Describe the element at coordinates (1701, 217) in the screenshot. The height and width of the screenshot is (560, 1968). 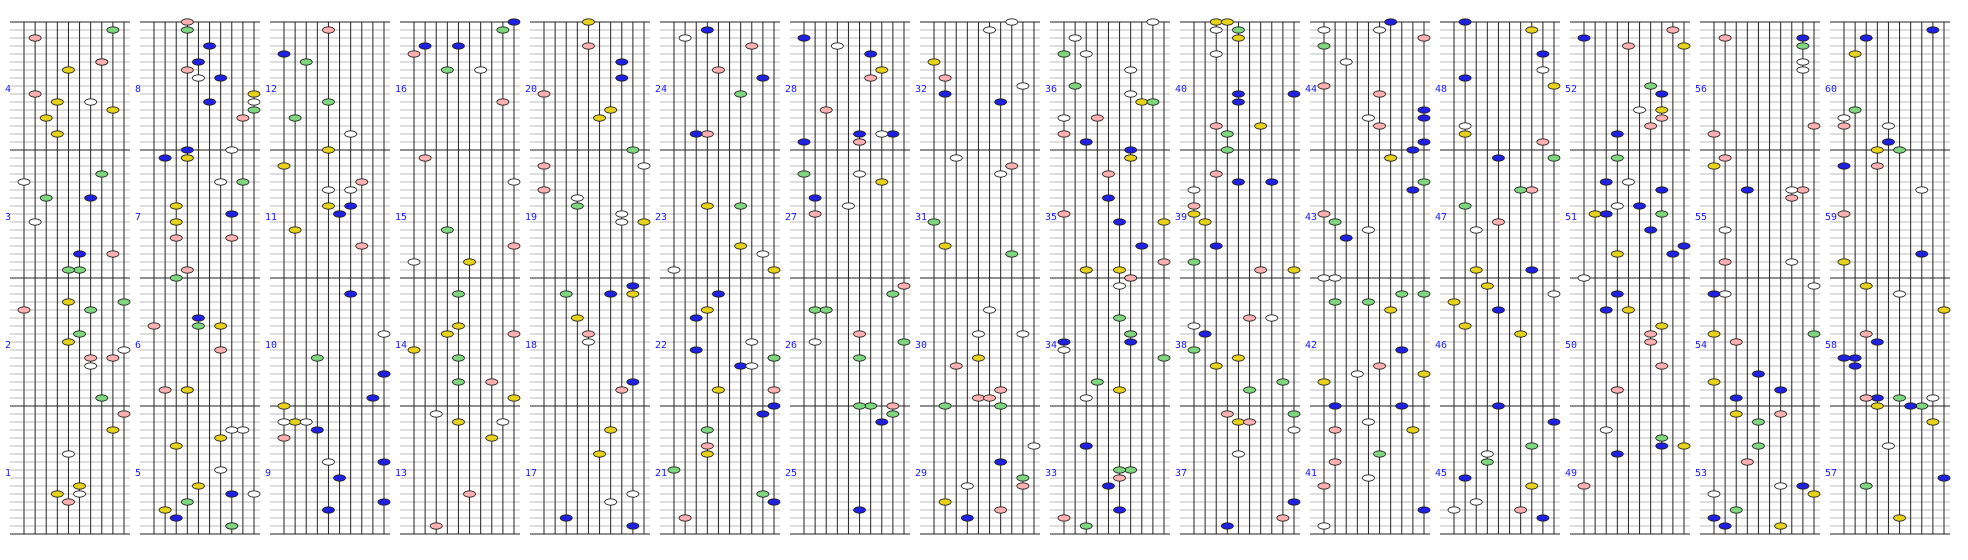
I see `band-number-label: 55` at that location.